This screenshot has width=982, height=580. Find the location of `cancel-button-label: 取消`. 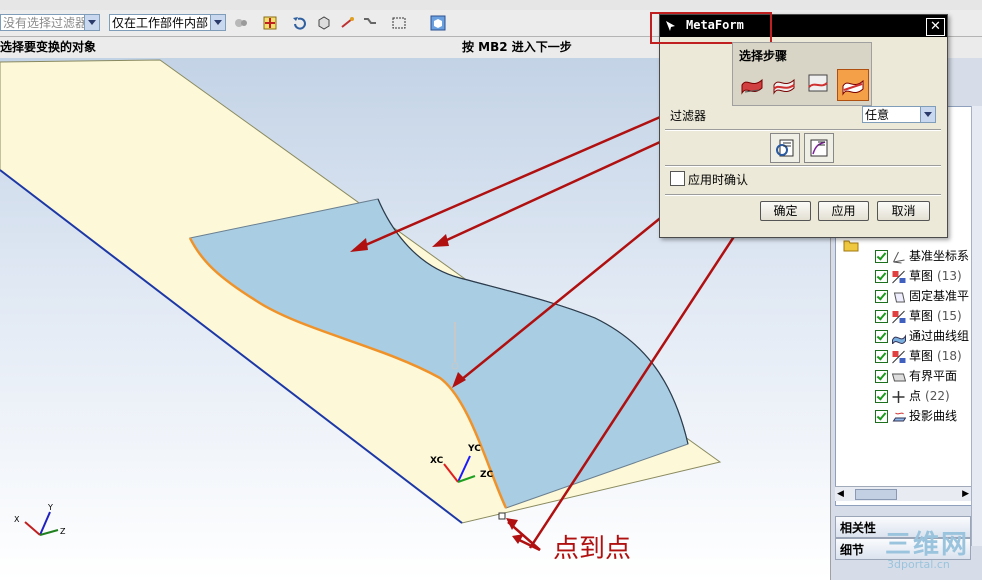

cancel-button-label: 取消 is located at coordinates (903, 211).